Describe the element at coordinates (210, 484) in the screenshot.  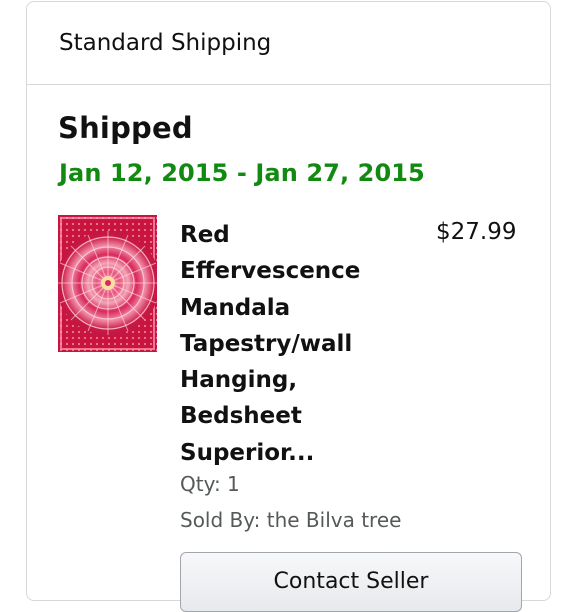
I see `item-quantity: Qty: 1` at that location.